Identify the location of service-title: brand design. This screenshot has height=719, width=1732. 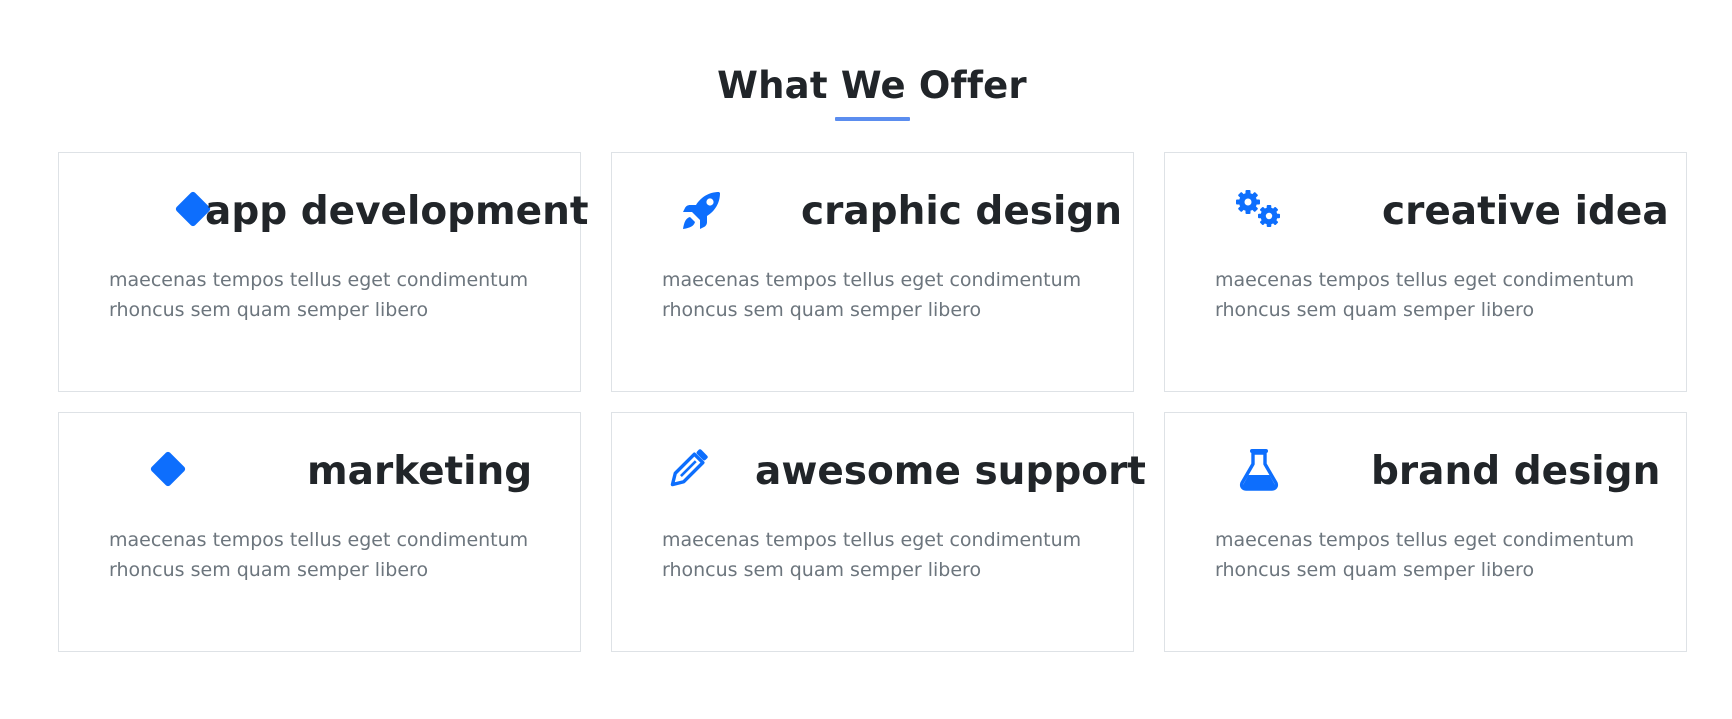
(1516, 471).